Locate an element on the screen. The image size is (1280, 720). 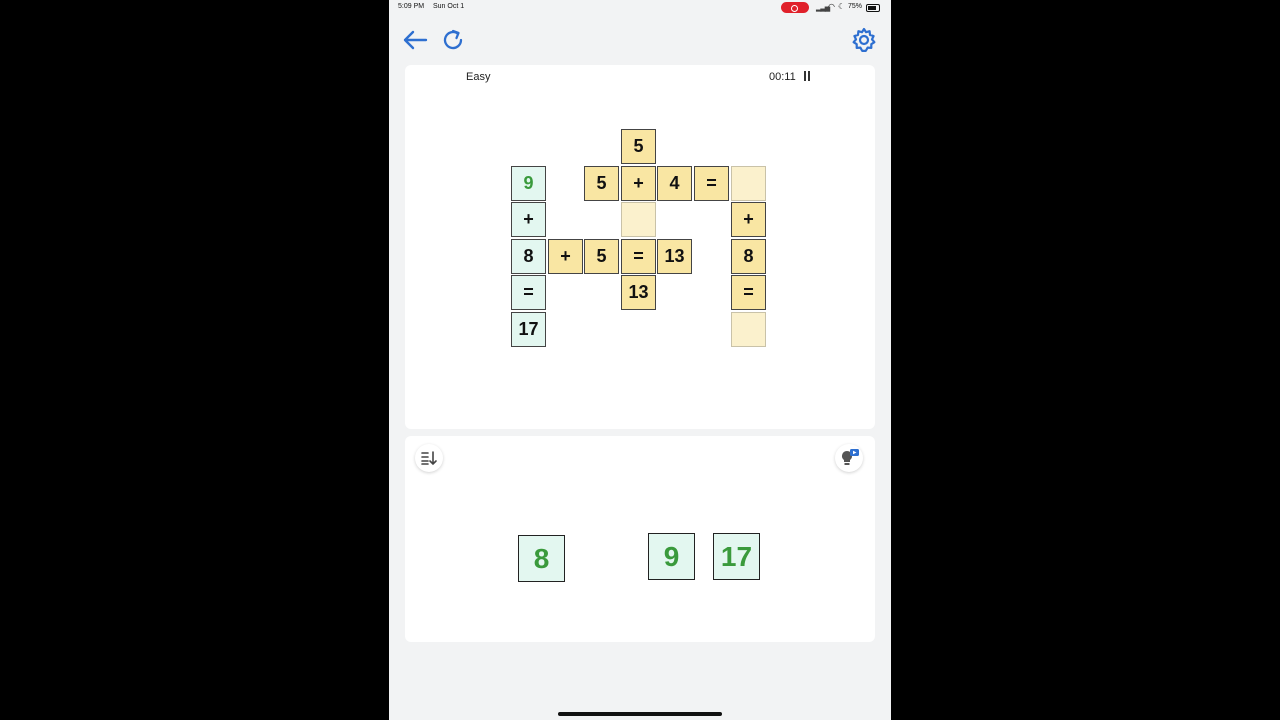
status-time: 5:09 PM is located at coordinates (411, 6).